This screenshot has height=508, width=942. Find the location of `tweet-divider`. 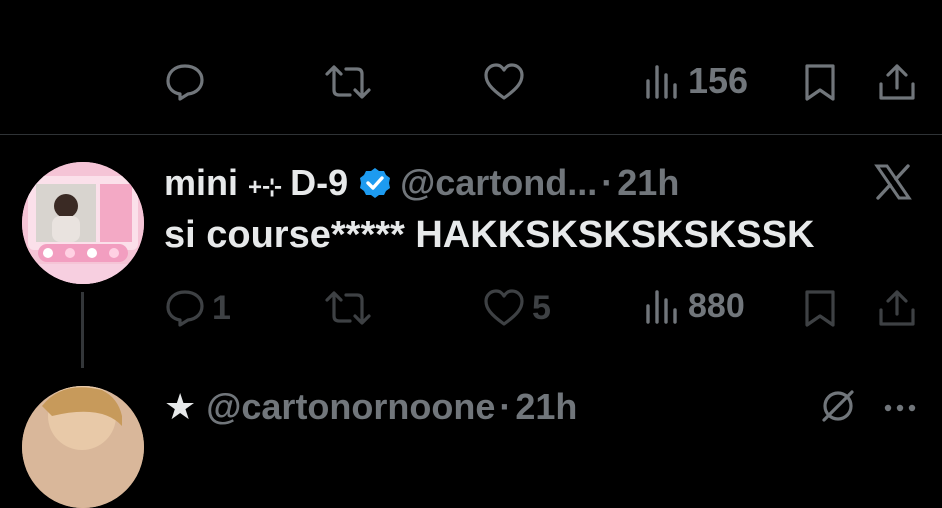

tweet-divider is located at coordinates (471, 134).